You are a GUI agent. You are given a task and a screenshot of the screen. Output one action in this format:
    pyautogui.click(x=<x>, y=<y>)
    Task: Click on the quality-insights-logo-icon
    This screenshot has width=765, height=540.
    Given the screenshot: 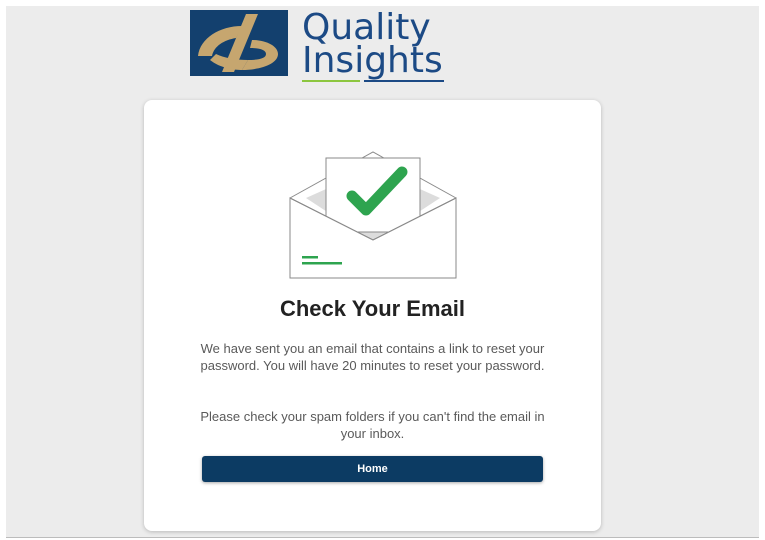 What is the action you would take?
    pyautogui.click(x=239, y=43)
    